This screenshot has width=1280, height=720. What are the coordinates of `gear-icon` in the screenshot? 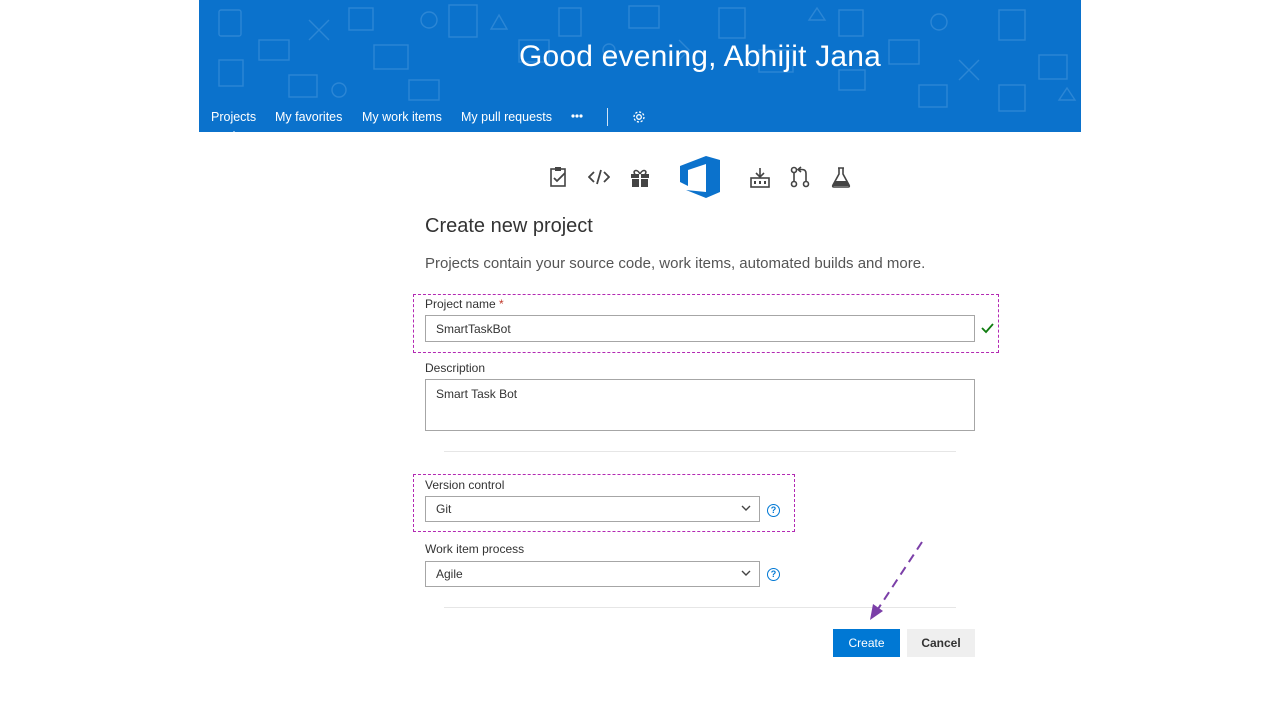 It's located at (639, 117).